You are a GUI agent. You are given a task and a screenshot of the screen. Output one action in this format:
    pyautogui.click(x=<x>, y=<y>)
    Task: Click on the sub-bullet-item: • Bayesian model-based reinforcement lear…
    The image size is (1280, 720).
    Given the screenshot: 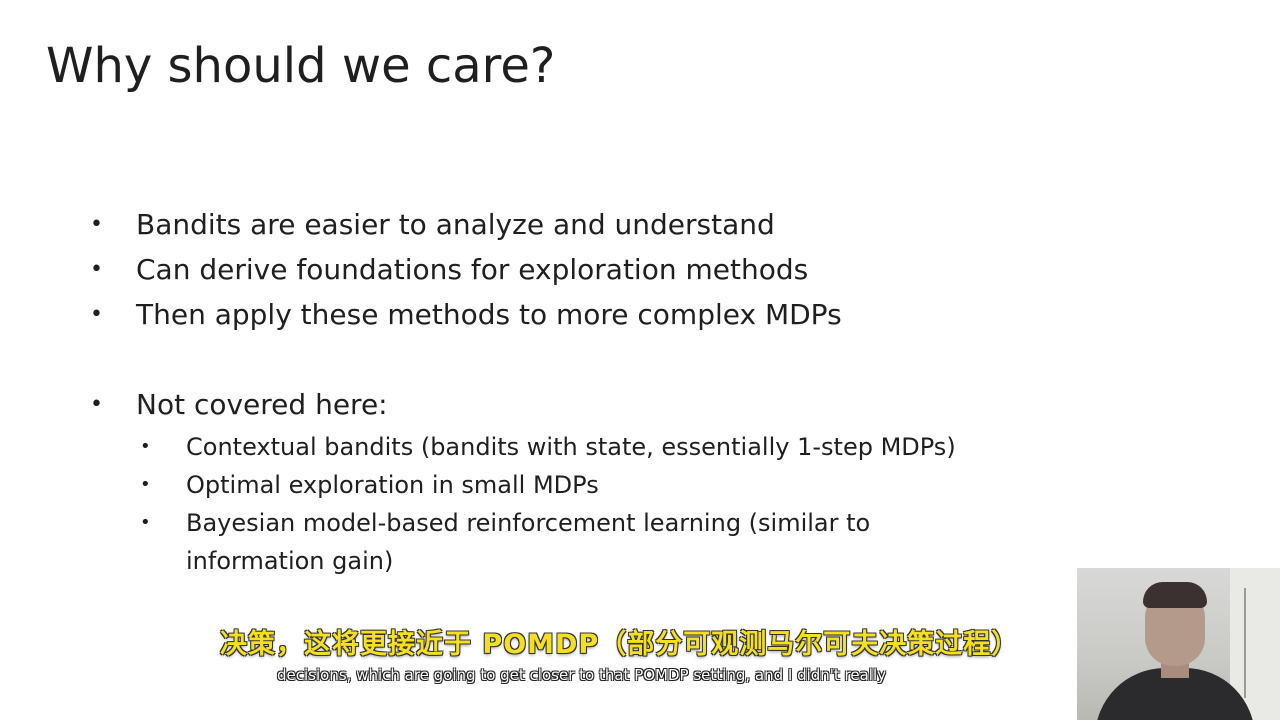 What is the action you would take?
    pyautogui.click(x=505, y=523)
    